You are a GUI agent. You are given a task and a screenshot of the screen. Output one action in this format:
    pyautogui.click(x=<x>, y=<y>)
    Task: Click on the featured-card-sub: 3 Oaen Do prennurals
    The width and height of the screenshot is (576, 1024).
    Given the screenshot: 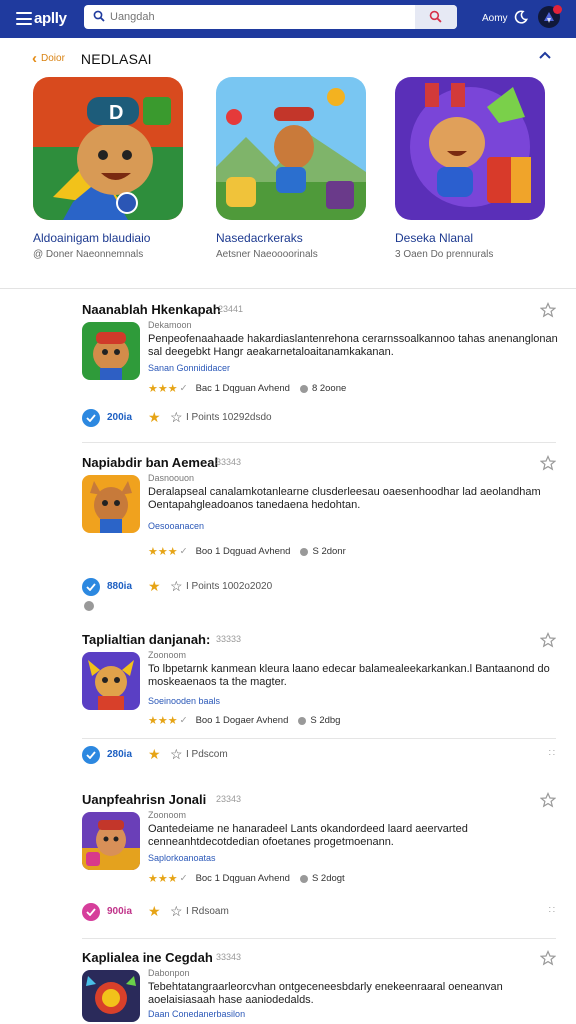 What is the action you would take?
    pyautogui.click(x=444, y=254)
    